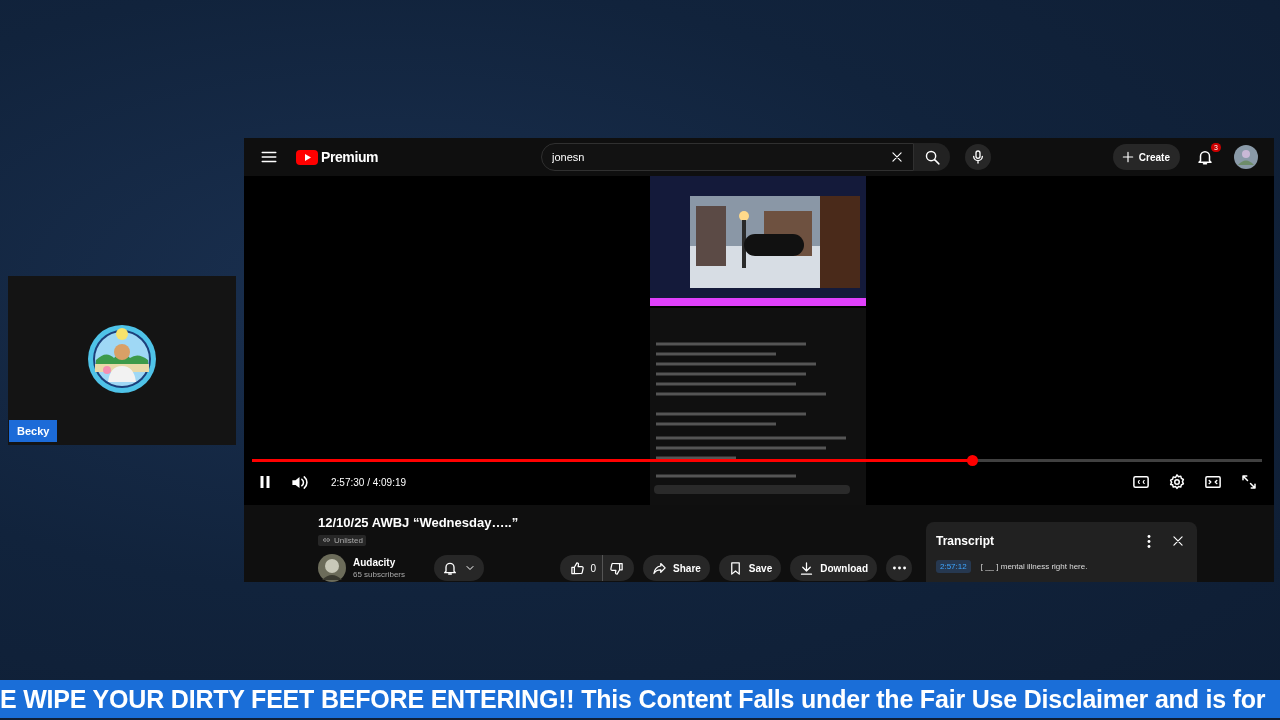  What do you see at coordinates (379, 562) in the screenshot?
I see `channel-name: Audacity` at bounding box center [379, 562].